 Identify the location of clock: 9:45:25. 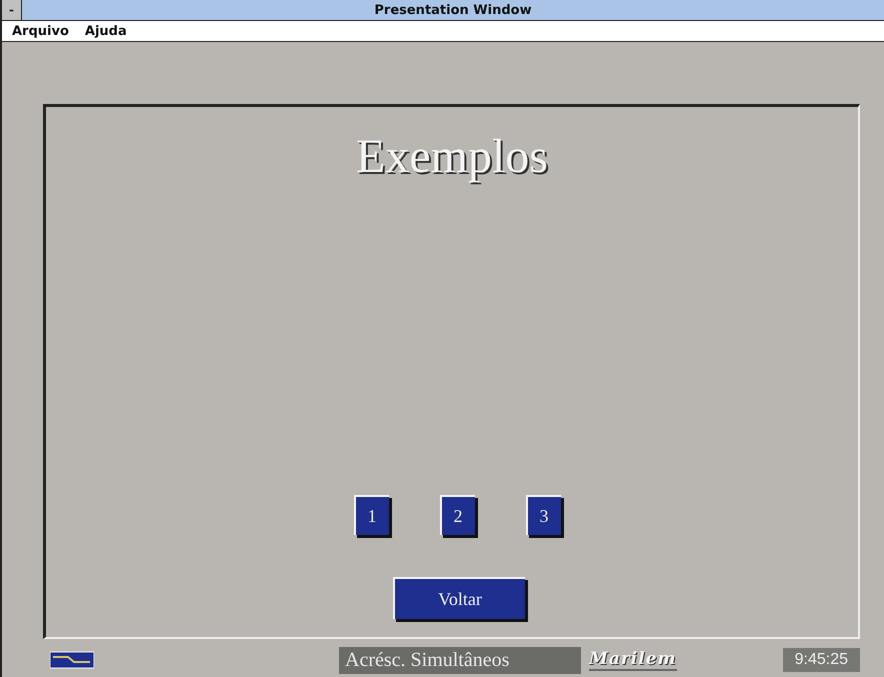
(821, 660).